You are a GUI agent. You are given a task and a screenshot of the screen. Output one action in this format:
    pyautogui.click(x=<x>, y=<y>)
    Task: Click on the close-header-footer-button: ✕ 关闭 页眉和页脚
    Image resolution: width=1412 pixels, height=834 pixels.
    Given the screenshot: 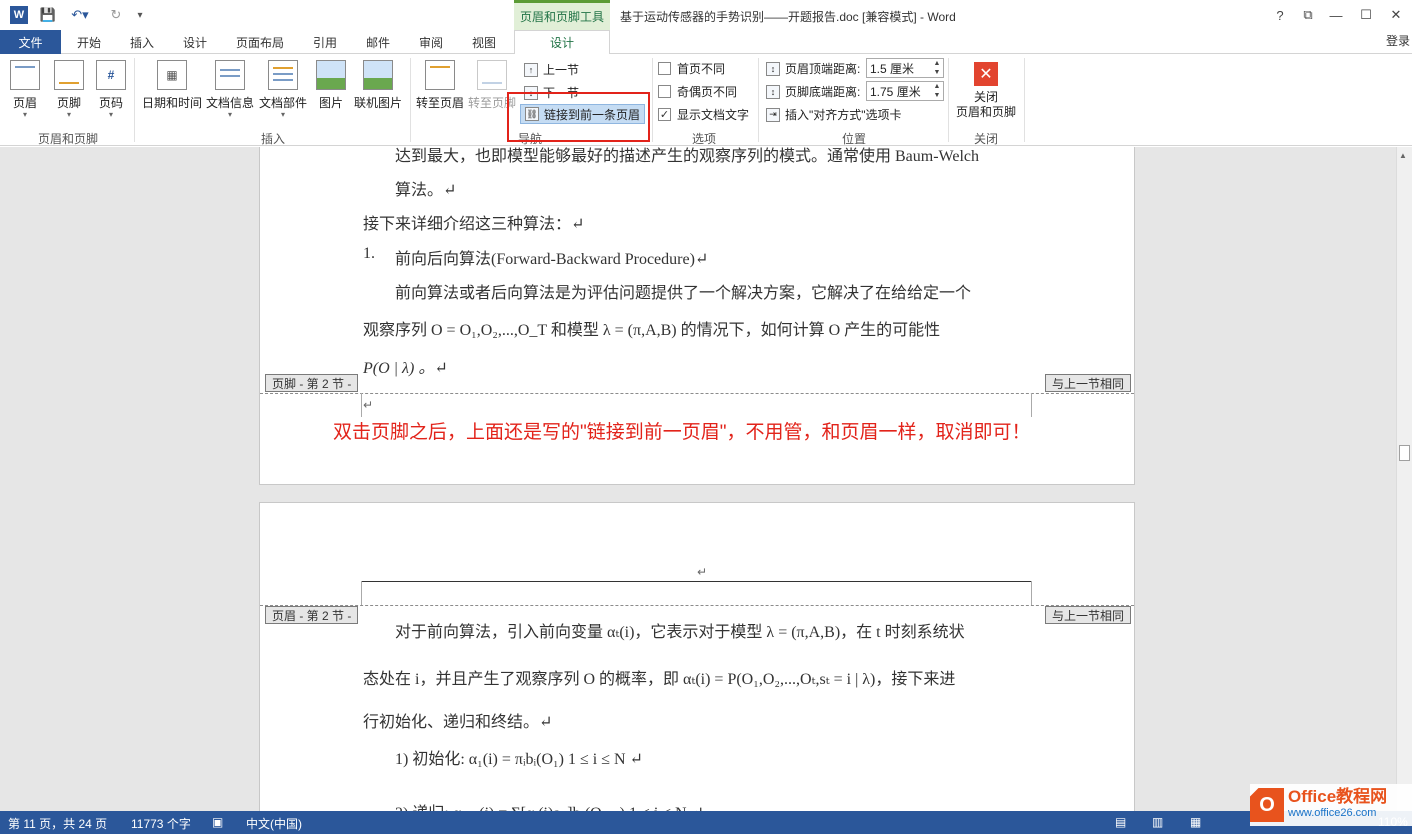 What is the action you would take?
    pyautogui.click(x=986, y=91)
    